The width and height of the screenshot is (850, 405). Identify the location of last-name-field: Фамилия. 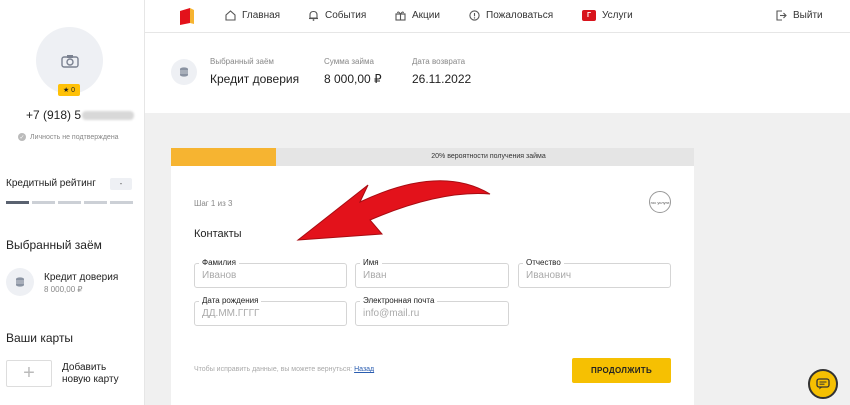
(270, 273).